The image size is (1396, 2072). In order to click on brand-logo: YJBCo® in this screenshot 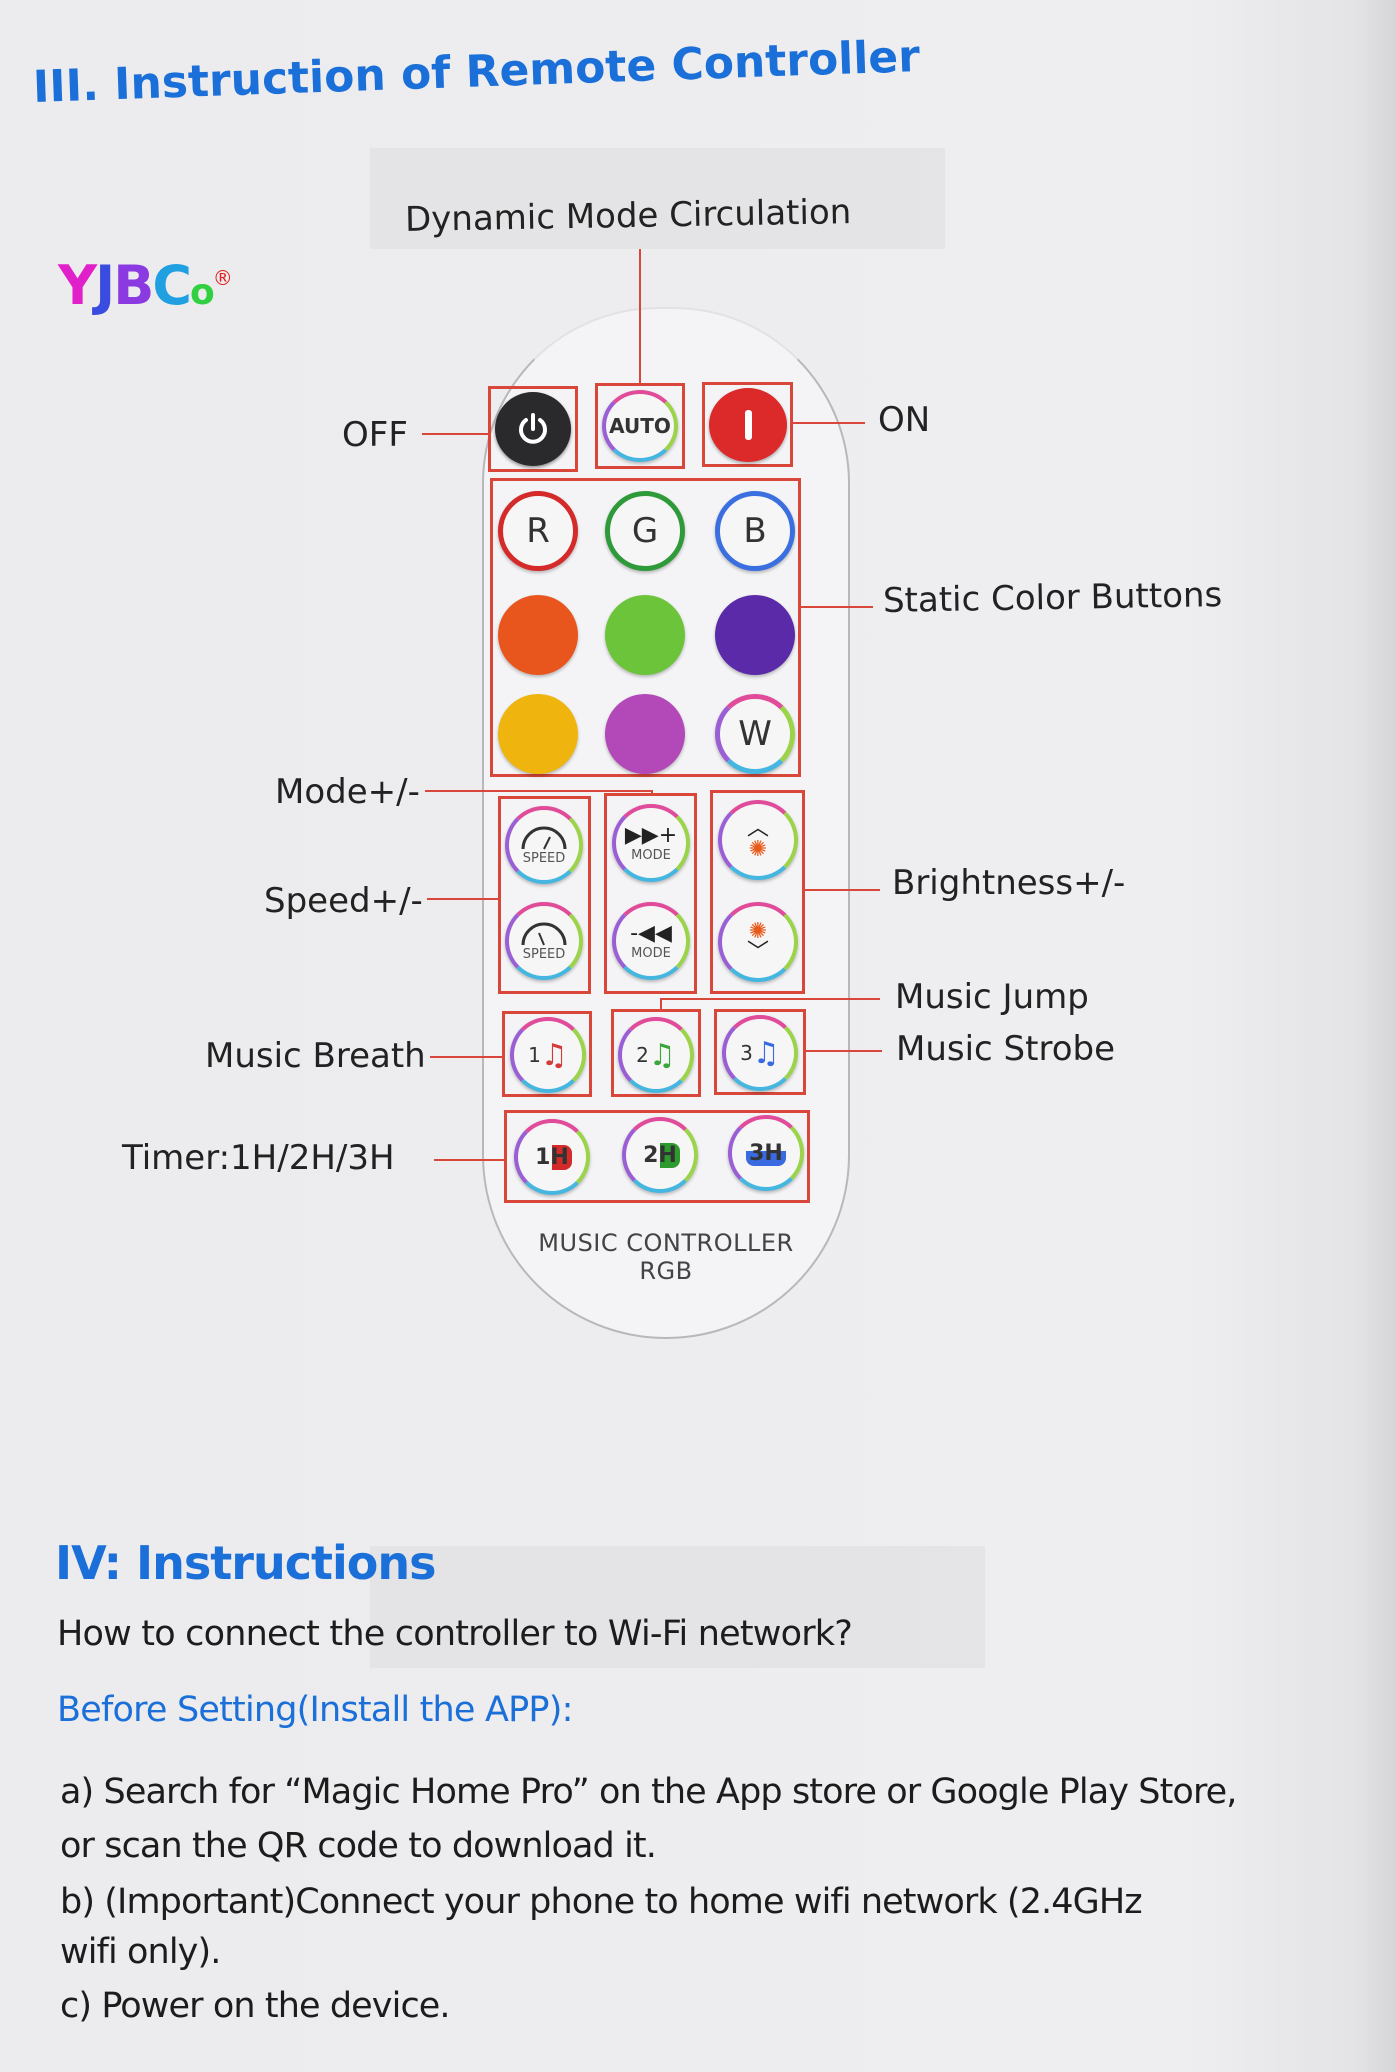, I will do `click(145, 285)`.